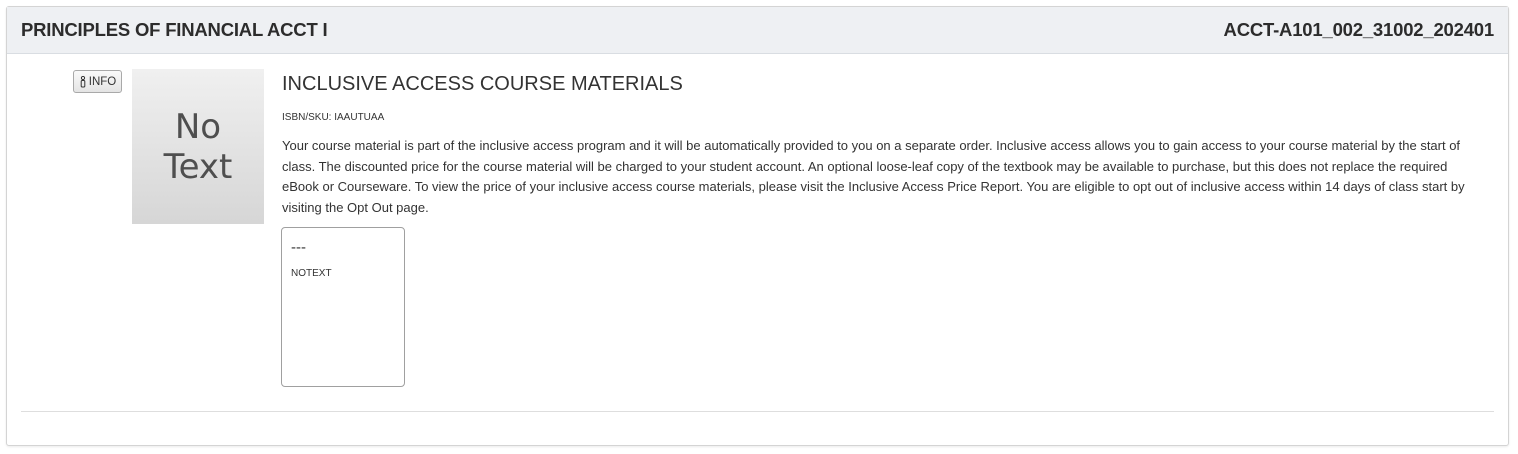  What do you see at coordinates (757, 411) in the screenshot?
I see `divider` at bounding box center [757, 411].